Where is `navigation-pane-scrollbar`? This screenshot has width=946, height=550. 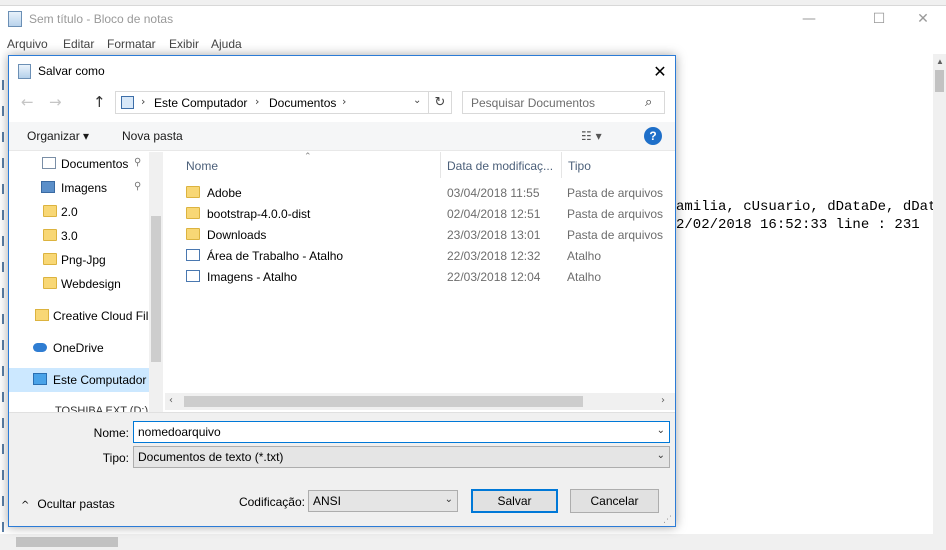 navigation-pane-scrollbar is located at coordinates (156, 282).